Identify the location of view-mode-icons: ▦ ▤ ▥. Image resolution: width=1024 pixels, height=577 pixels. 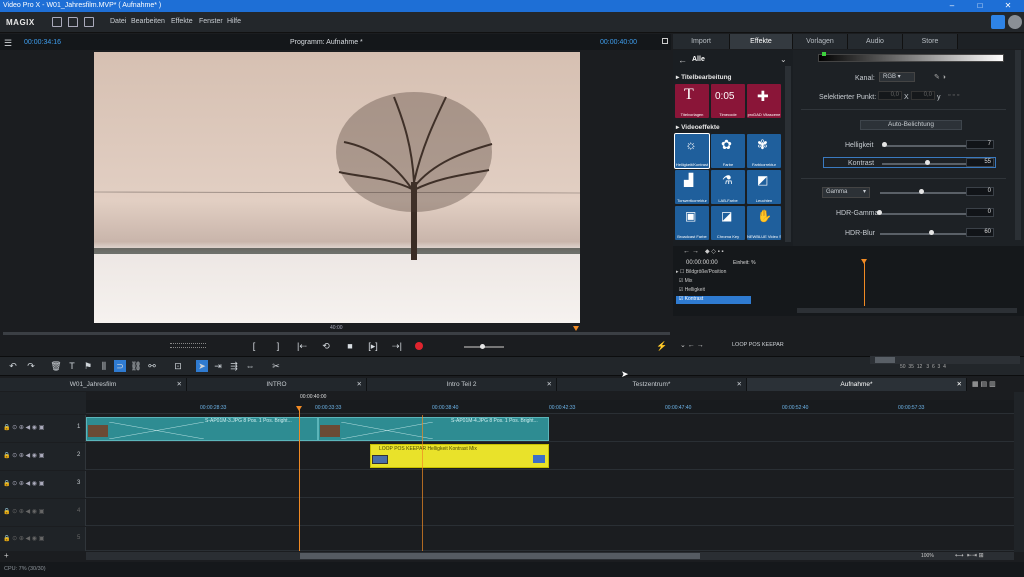
(996, 385).